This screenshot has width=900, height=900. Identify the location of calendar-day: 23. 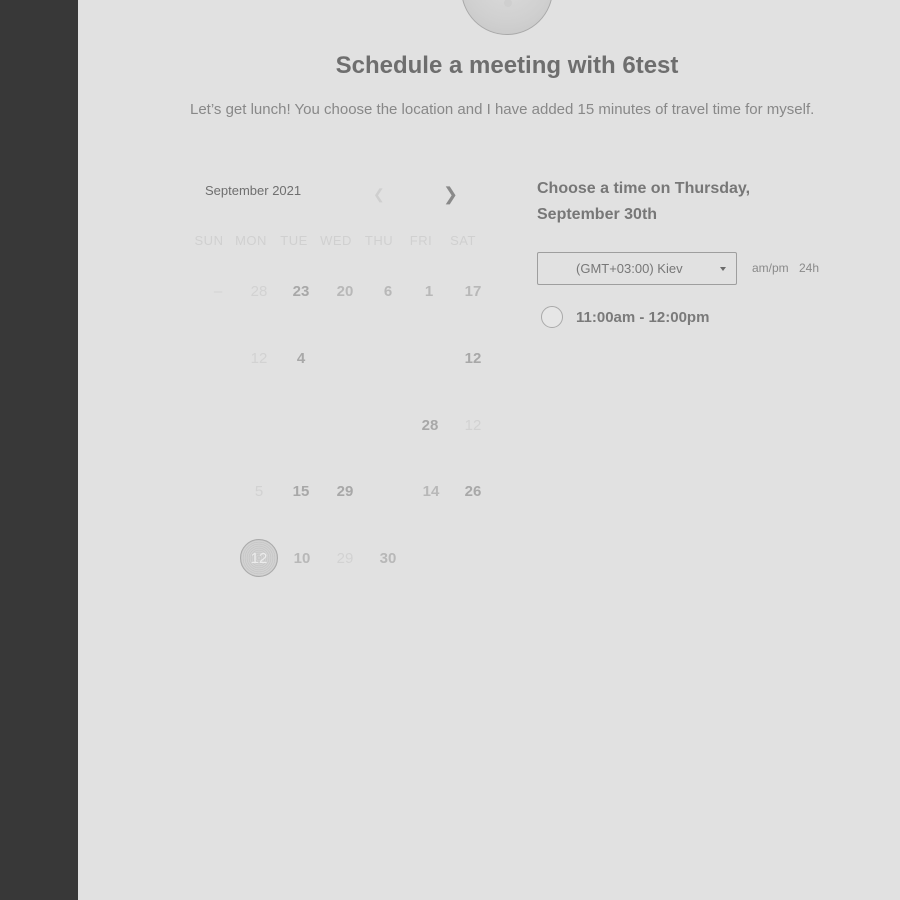
(301, 291).